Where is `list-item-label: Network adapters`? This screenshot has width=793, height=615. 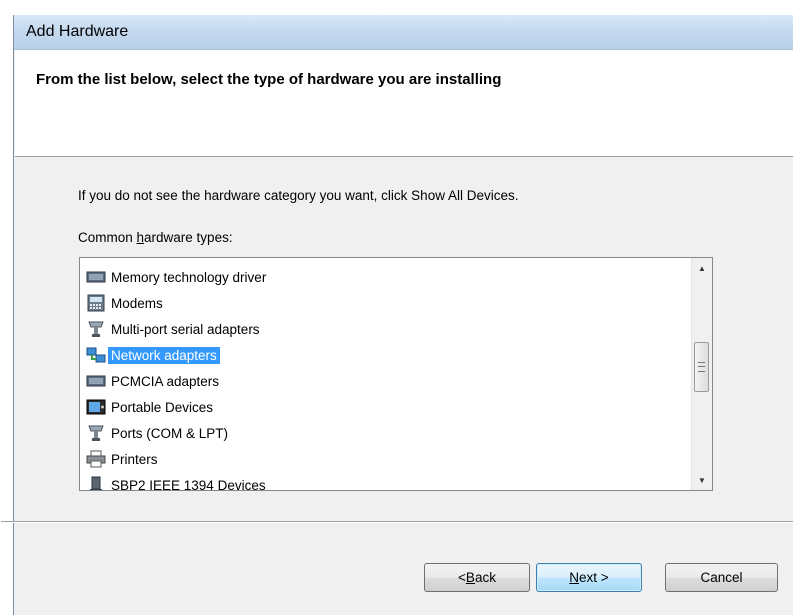 list-item-label: Network adapters is located at coordinates (164, 355).